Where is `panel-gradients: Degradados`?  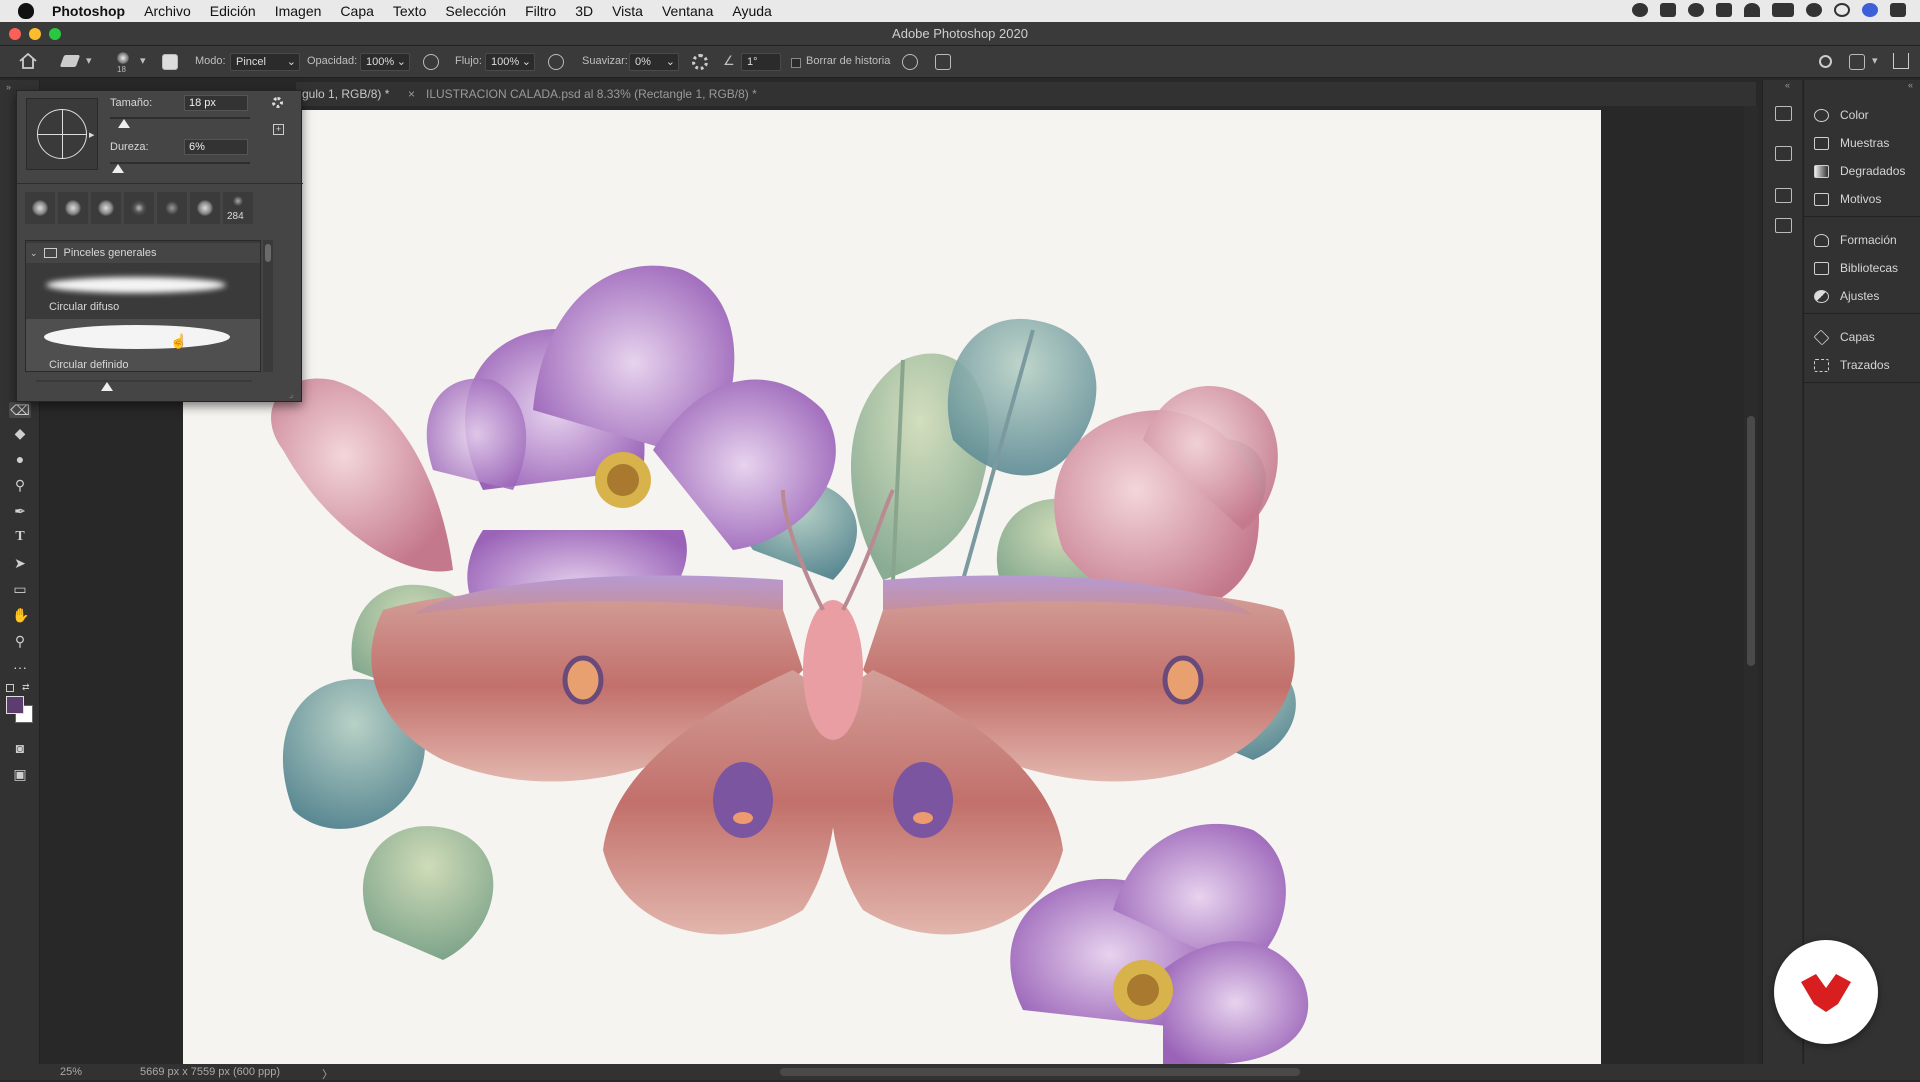 panel-gradients: Degradados is located at coordinates (1866, 171).